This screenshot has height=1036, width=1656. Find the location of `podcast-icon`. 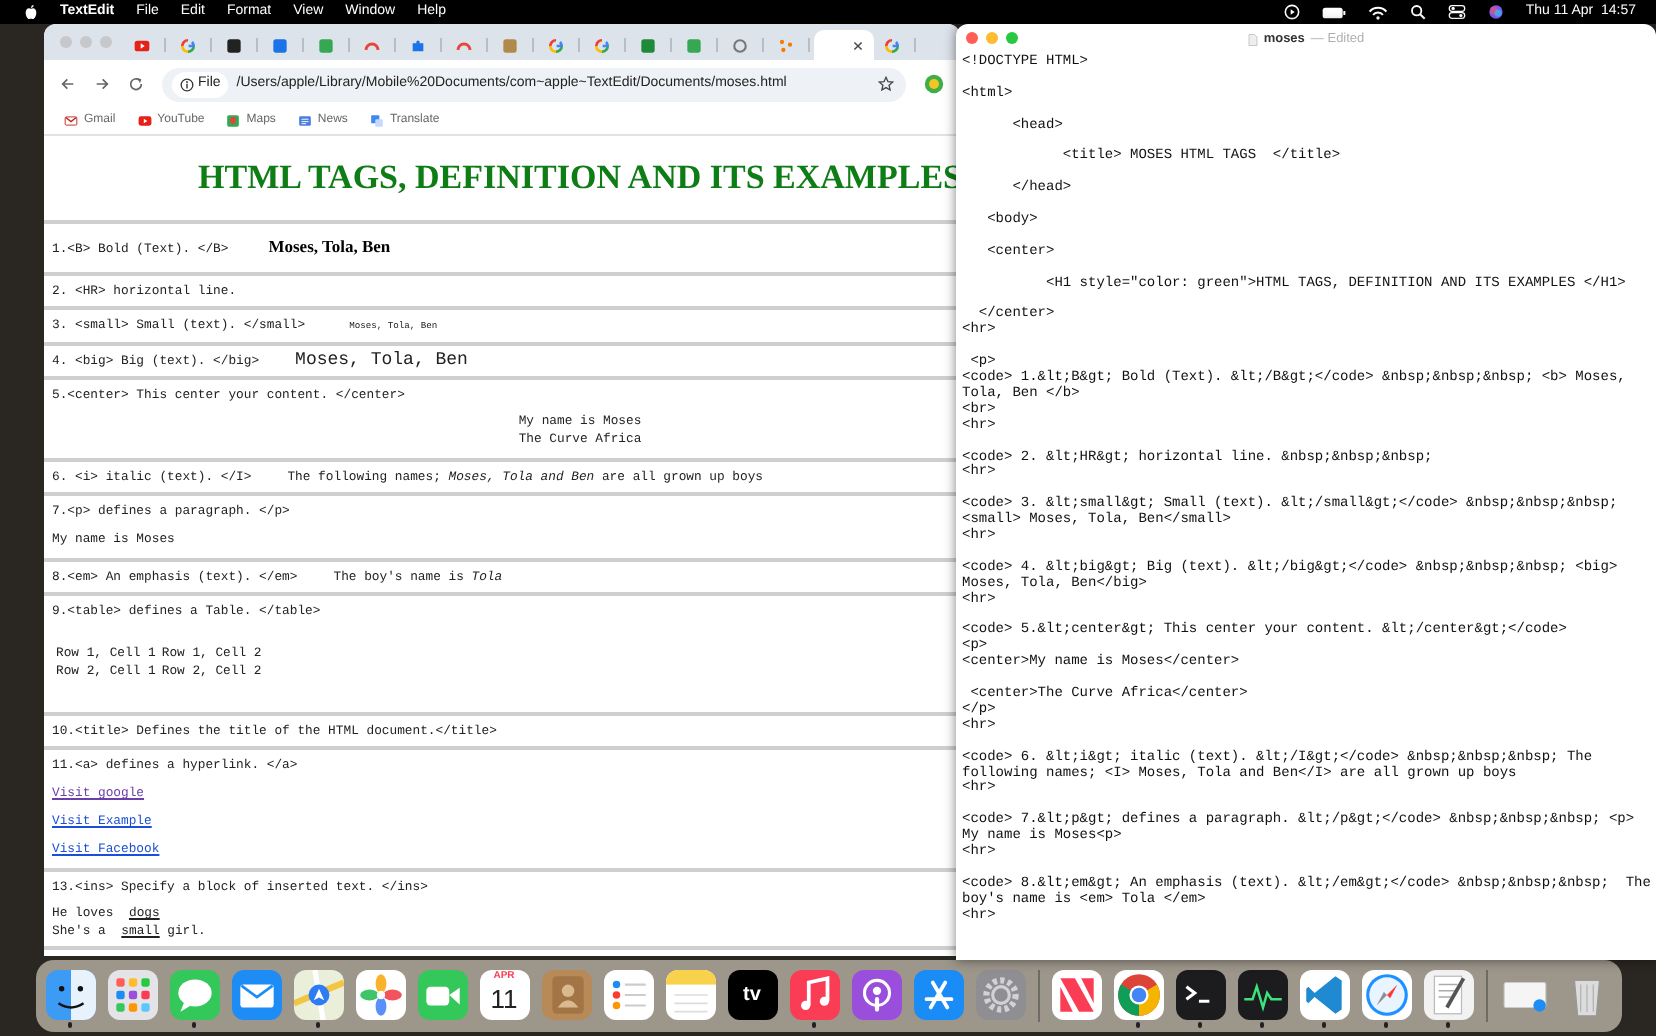

podcast-icon is located at coordinates (876, 995).